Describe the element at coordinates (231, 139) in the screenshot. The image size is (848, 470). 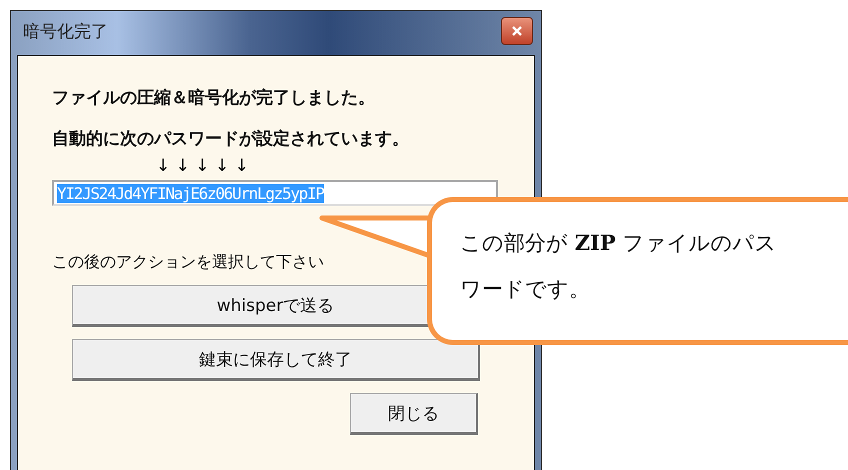
I see `message-text: 自動的に次のパスワードが設定されています。` at that location.